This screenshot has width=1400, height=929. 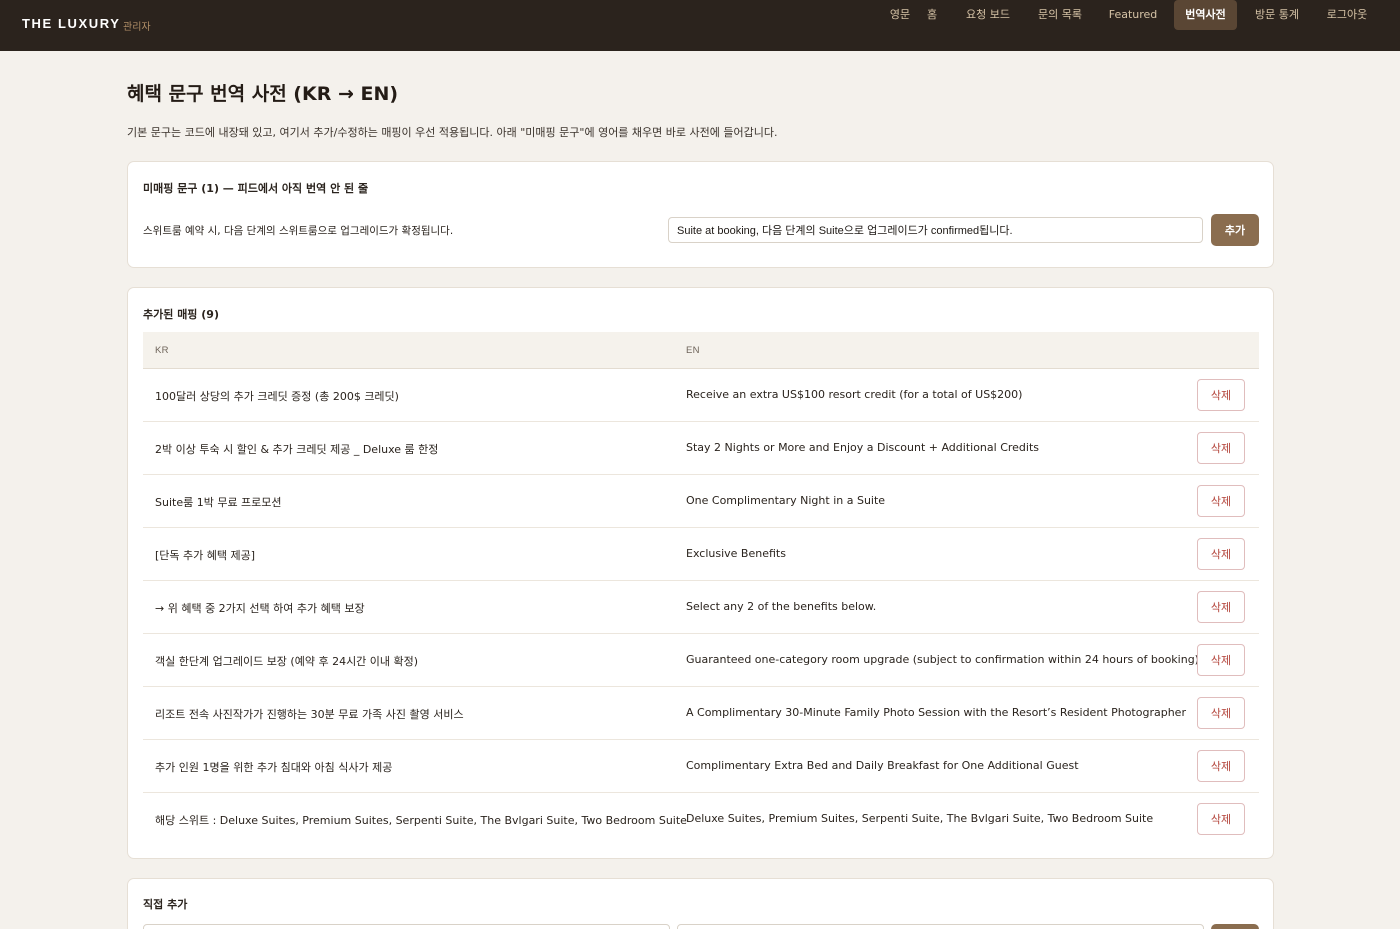 What do you see at coordinates (298, 231) in the screenshot?
I see `unmapped-kr-text: 스위트룸 예약 시, 다음 단계의 스위트룸으로 업그레이드가 확정됩니다.` at bounding box center [298, 231].